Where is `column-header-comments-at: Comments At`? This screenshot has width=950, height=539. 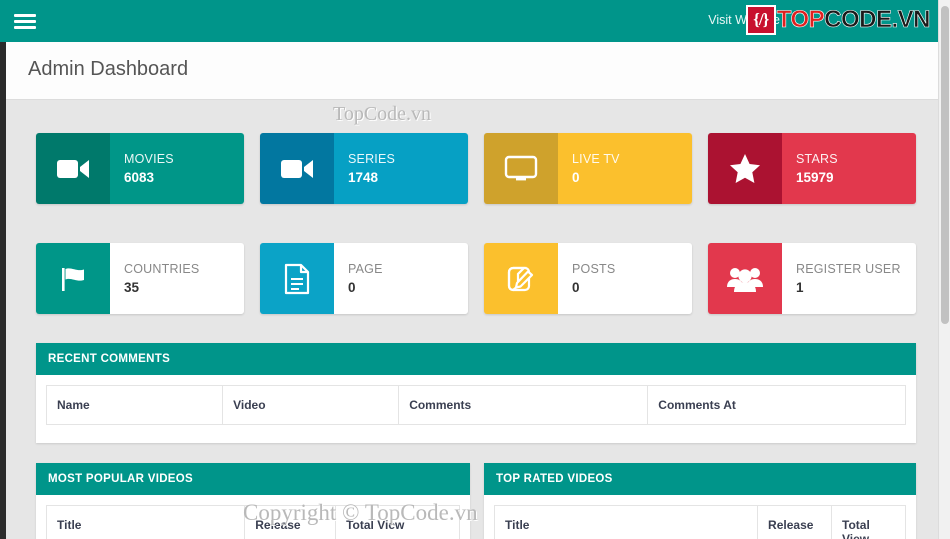
column-header-comments-at: Comments At is located at coordinates (776, 405).